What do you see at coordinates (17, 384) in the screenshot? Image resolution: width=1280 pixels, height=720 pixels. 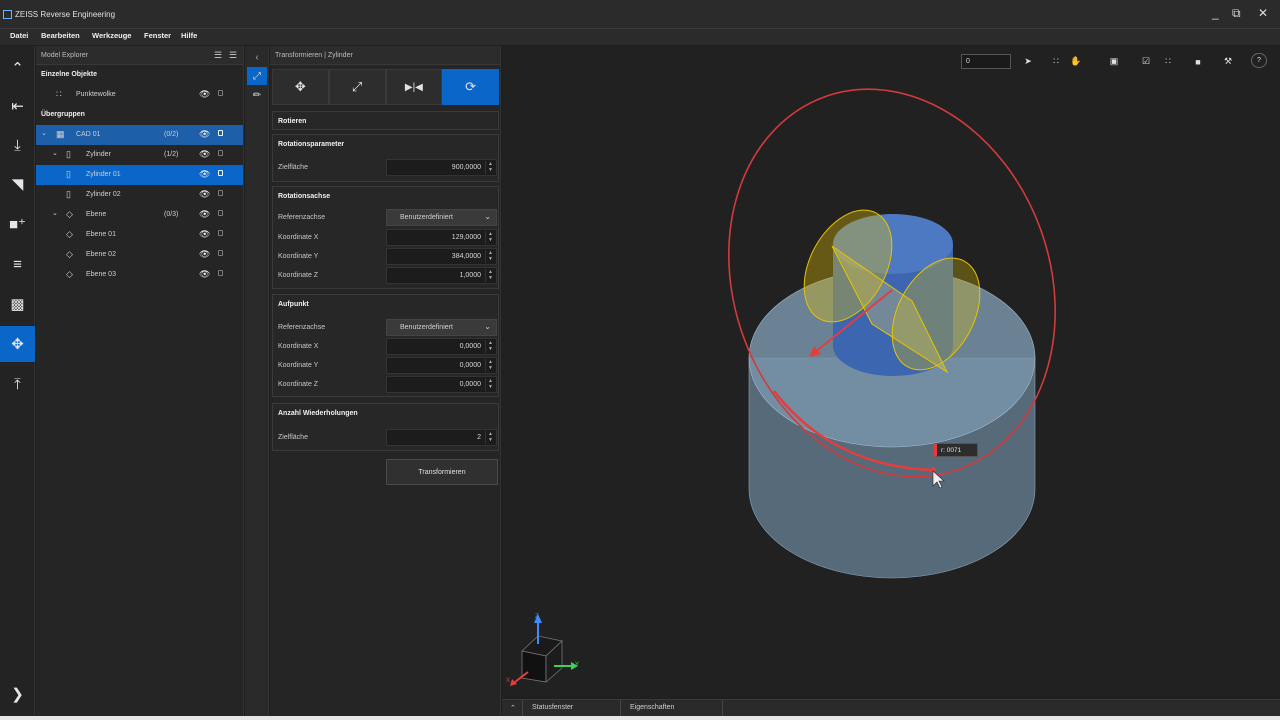 I see `export-icon: ⤒` at bounding box center [17, 384].